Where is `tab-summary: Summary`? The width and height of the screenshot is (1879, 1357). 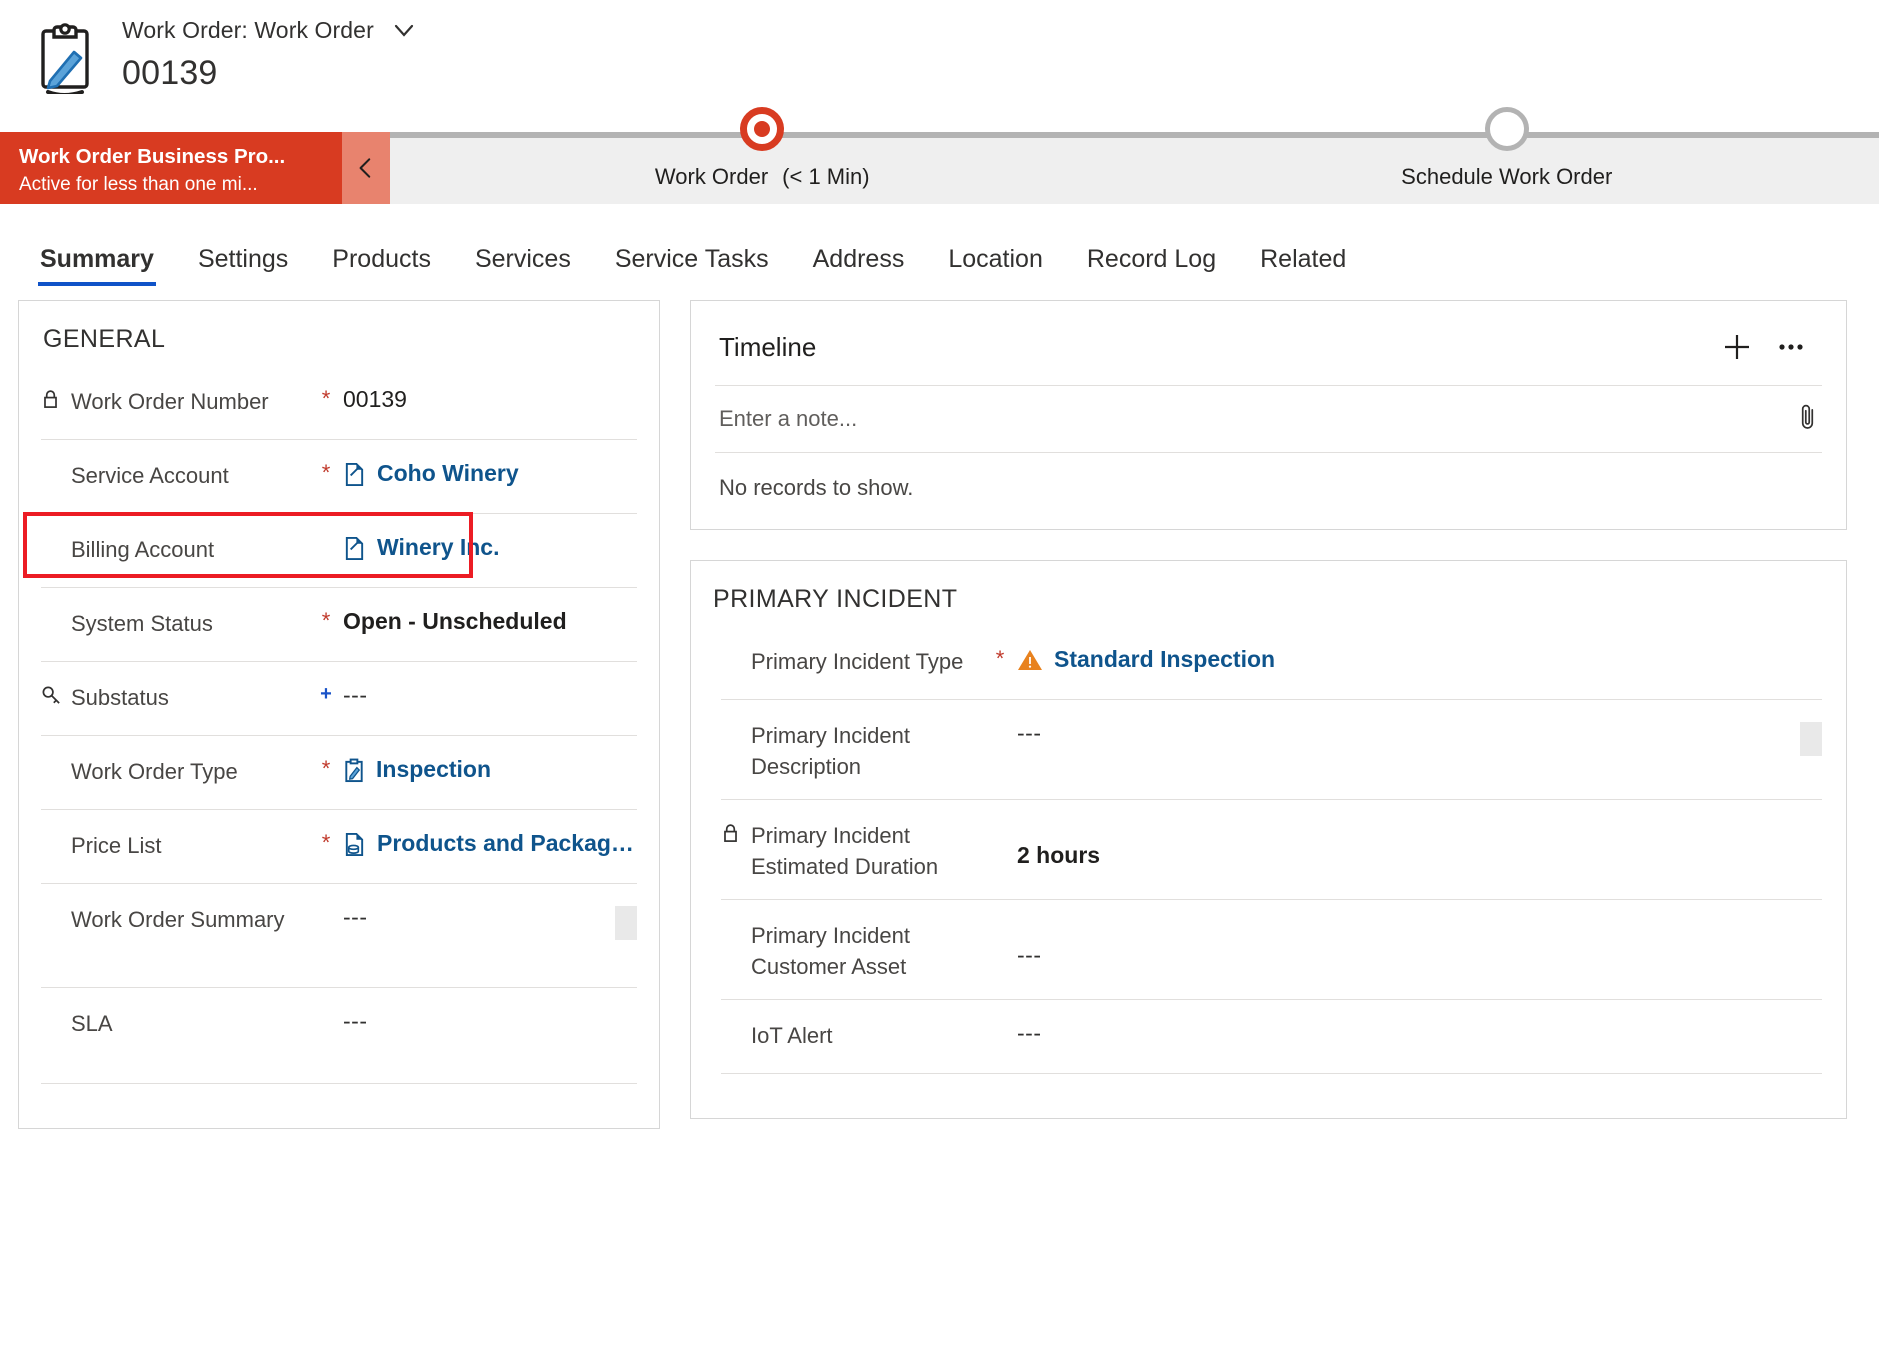
tab-summary: Summary is located at coordinates (97, 267).